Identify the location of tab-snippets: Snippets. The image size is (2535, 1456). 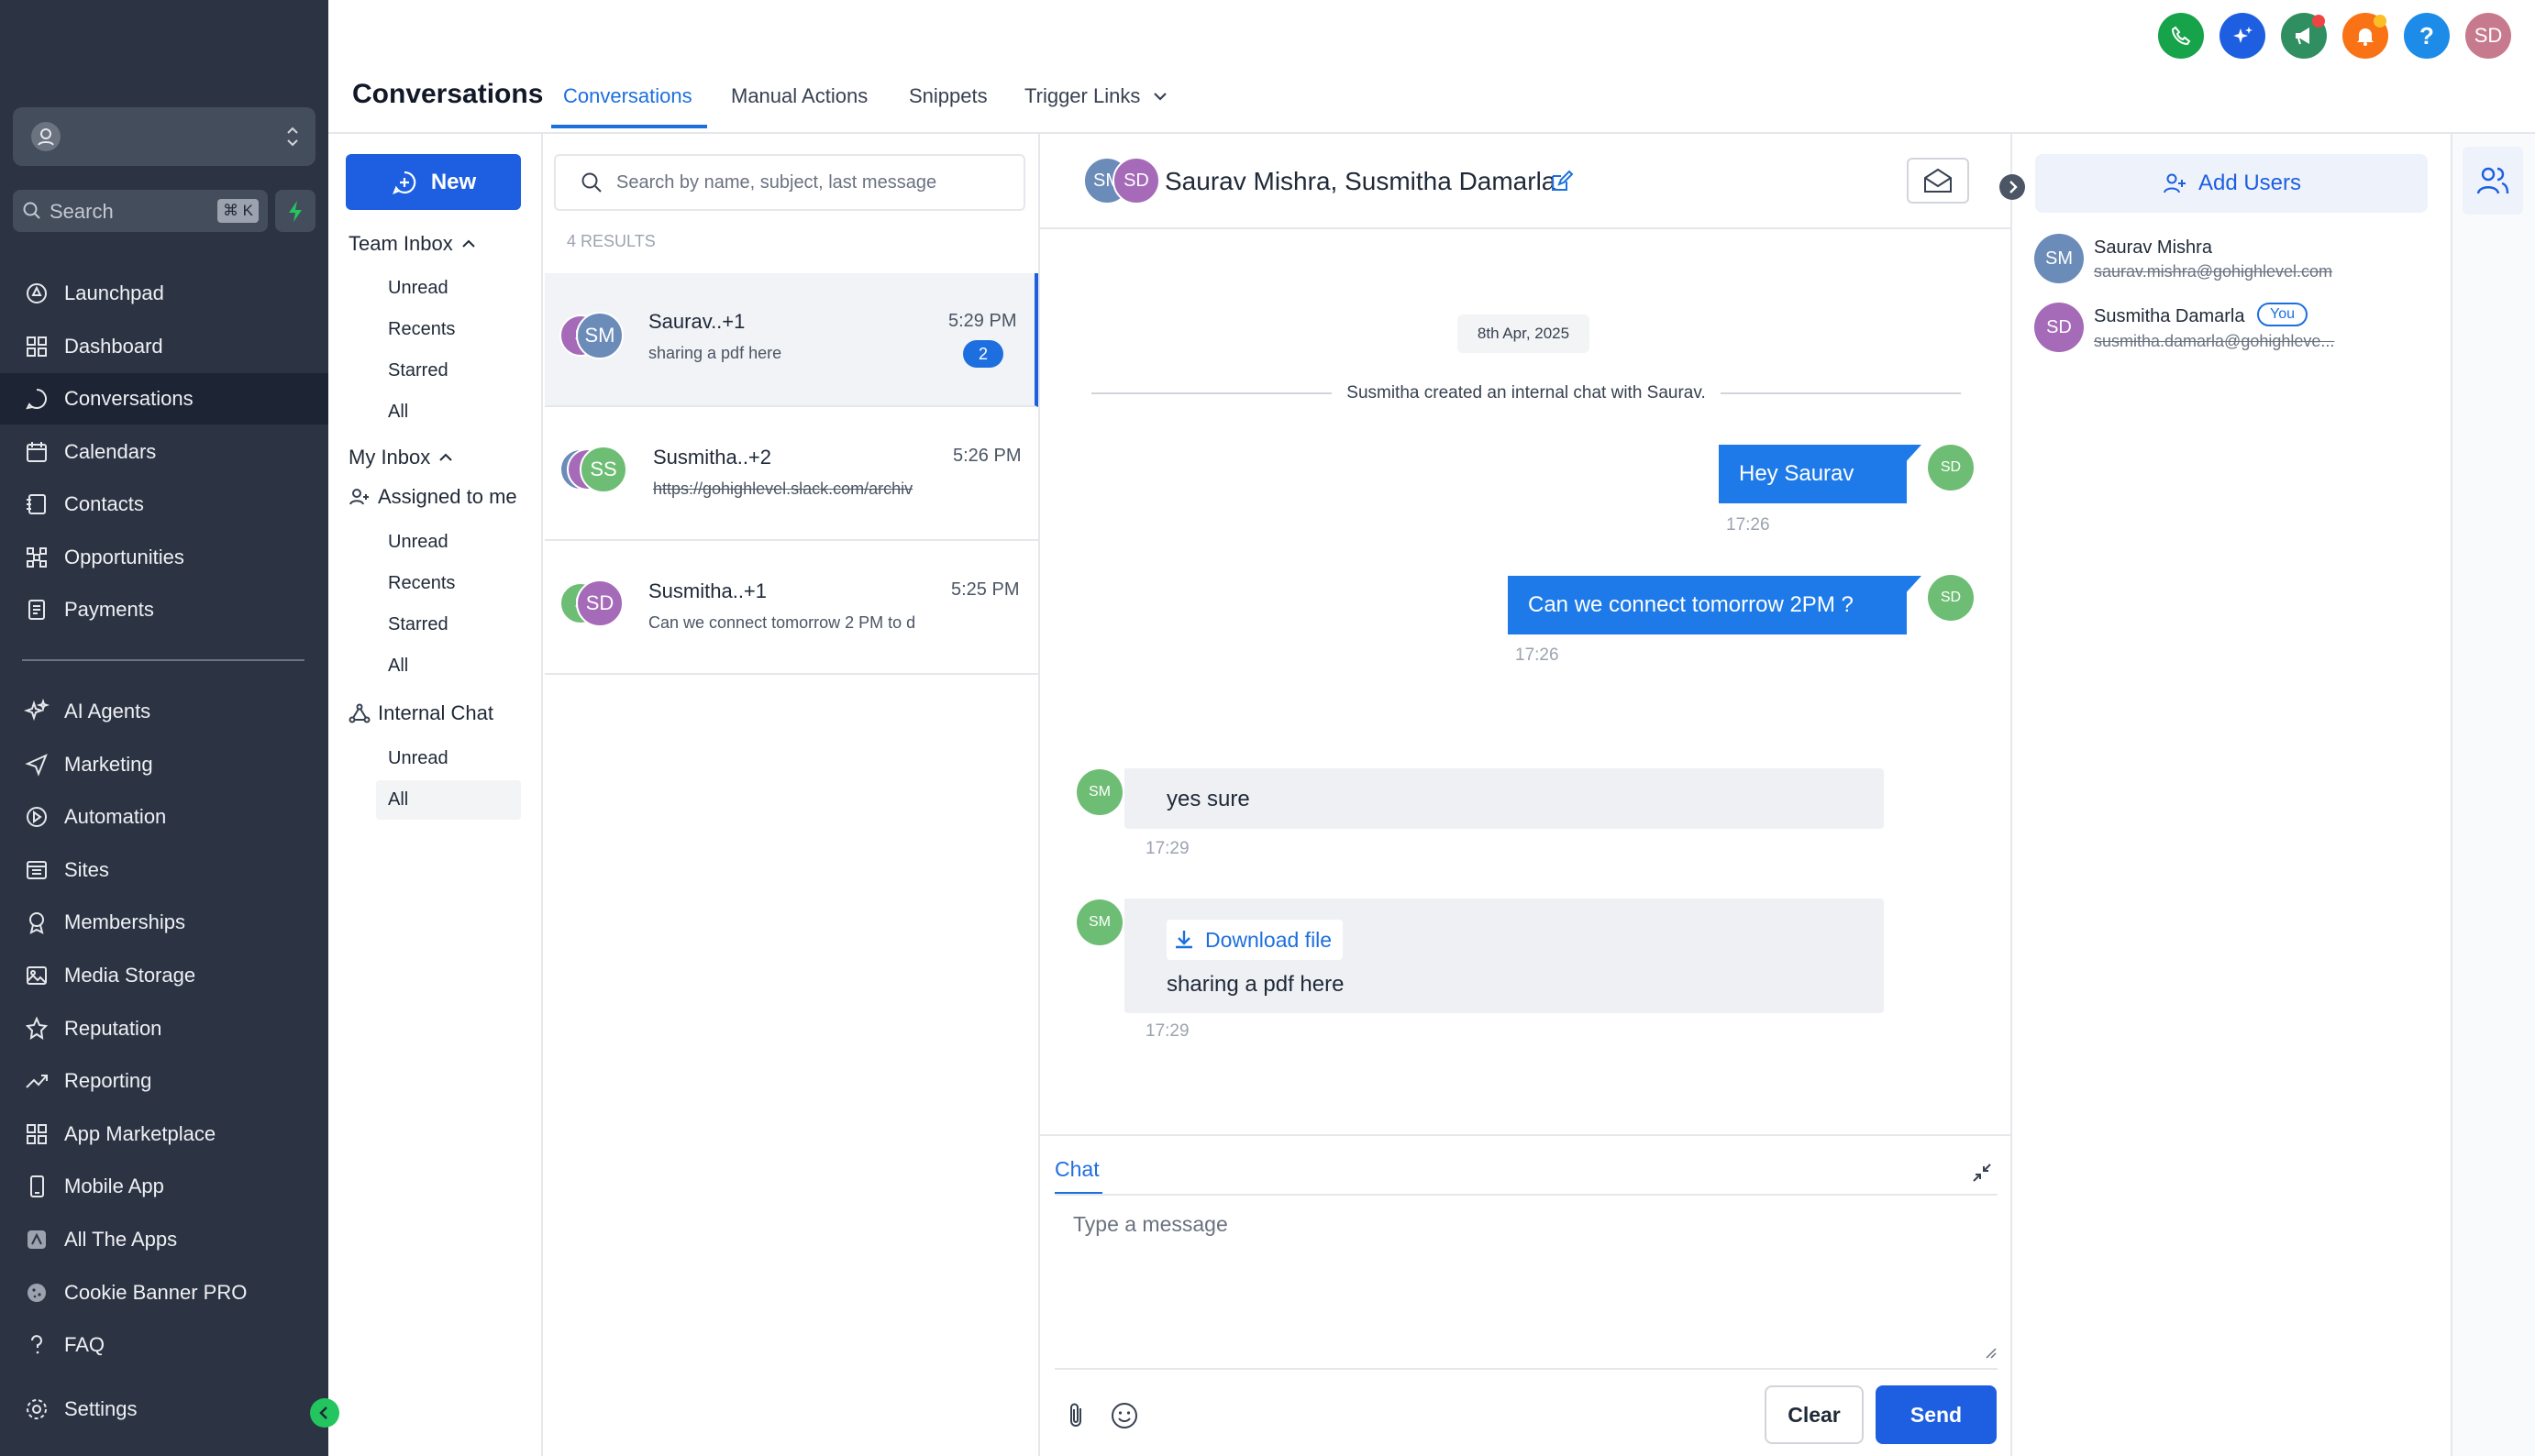
(949, 96).